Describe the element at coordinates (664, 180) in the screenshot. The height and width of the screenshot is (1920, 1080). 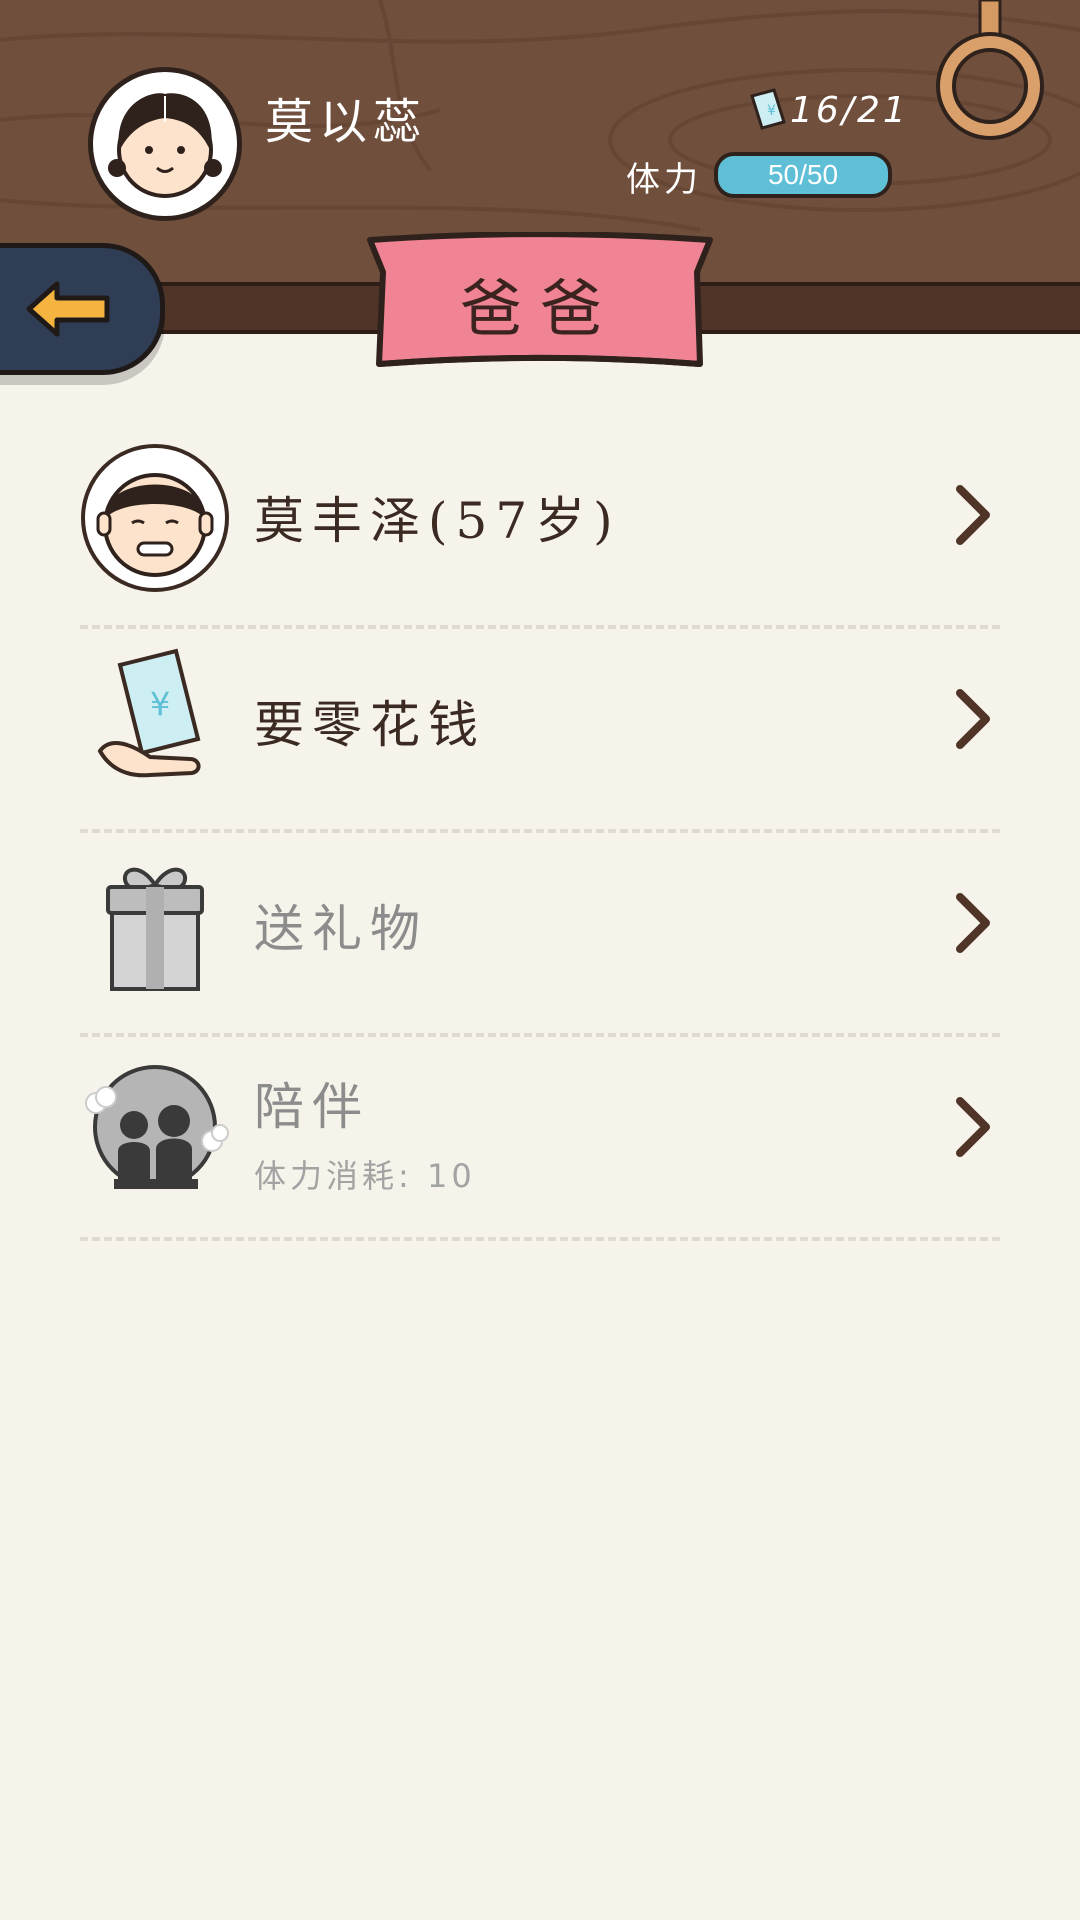
I see `stamina-label: 体力` at that location.